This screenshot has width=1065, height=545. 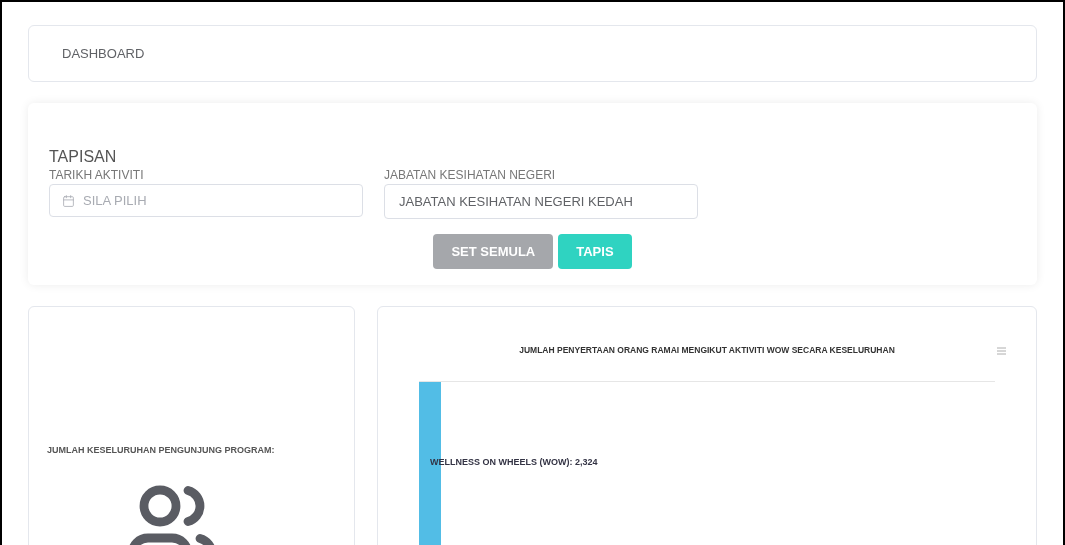 What do you see at coordinates (97, 175) in the screenshot?
I see `field-label: TARIKH AKTIVITI` at bounding box center [97, 175].